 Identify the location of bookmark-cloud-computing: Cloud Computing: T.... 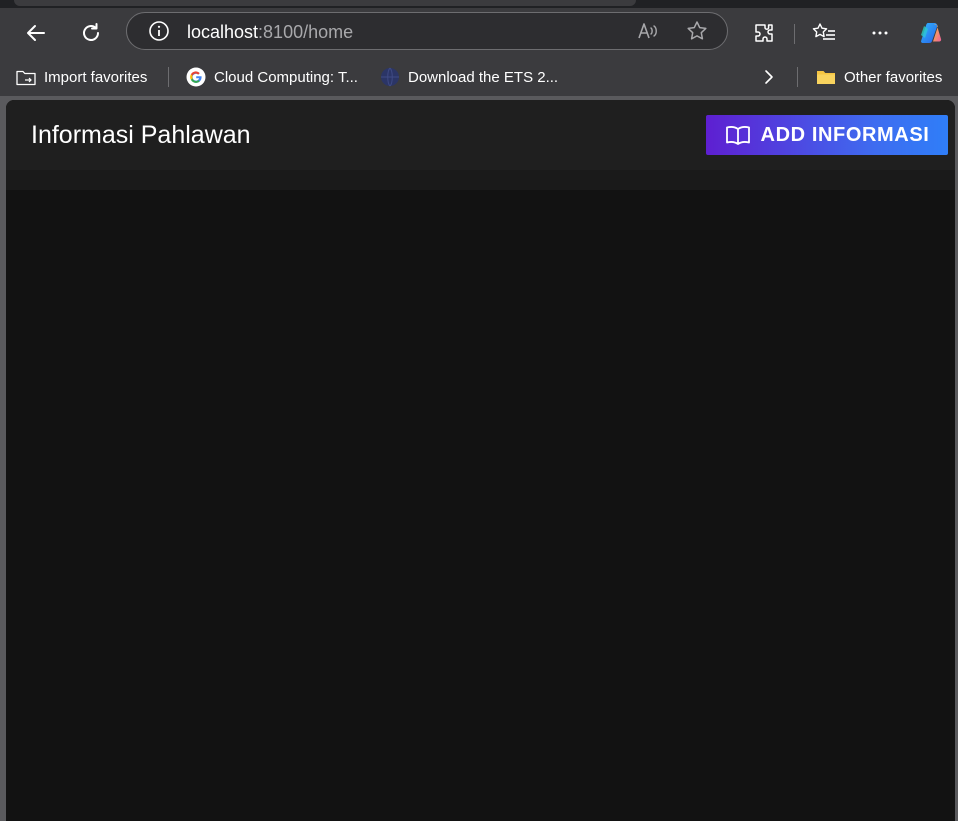
(272, 77).